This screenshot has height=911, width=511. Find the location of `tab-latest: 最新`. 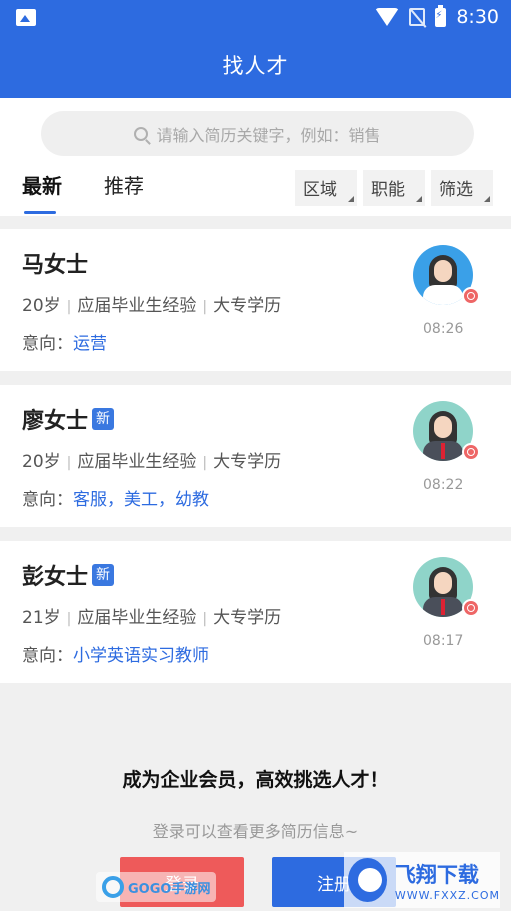

tab-latest: 最新 is located at coordinates (42, 184).